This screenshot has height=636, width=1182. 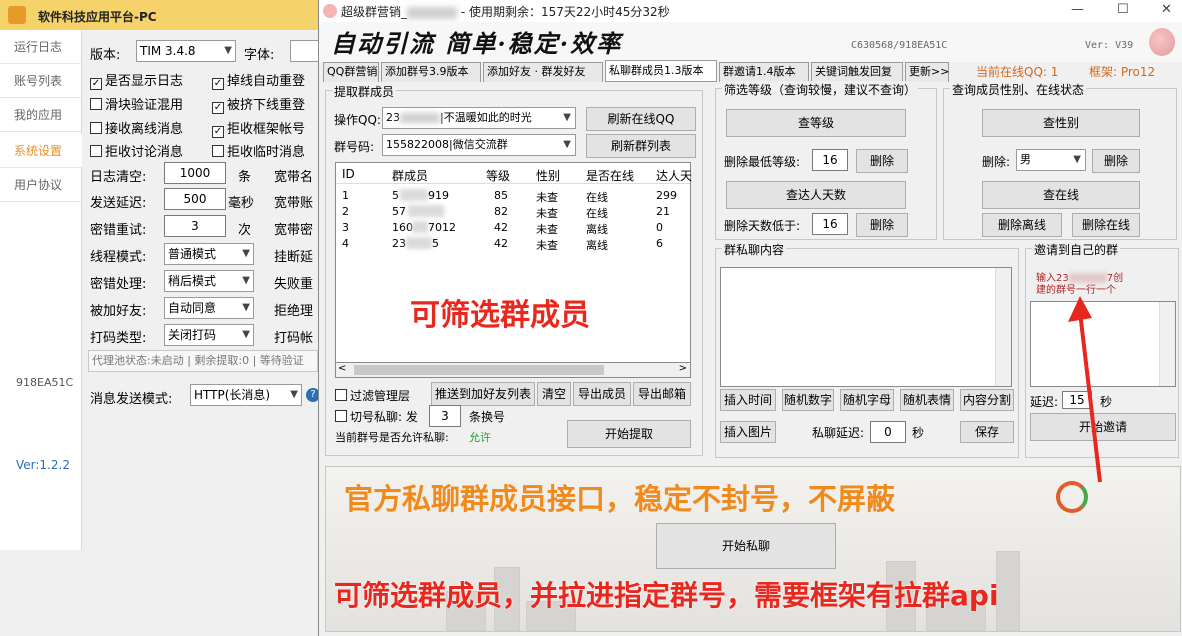 What do you see at coordinates (445, 416) in the screenshot?
I see `switch-count-input: 3` at bounding box center [445, 416].